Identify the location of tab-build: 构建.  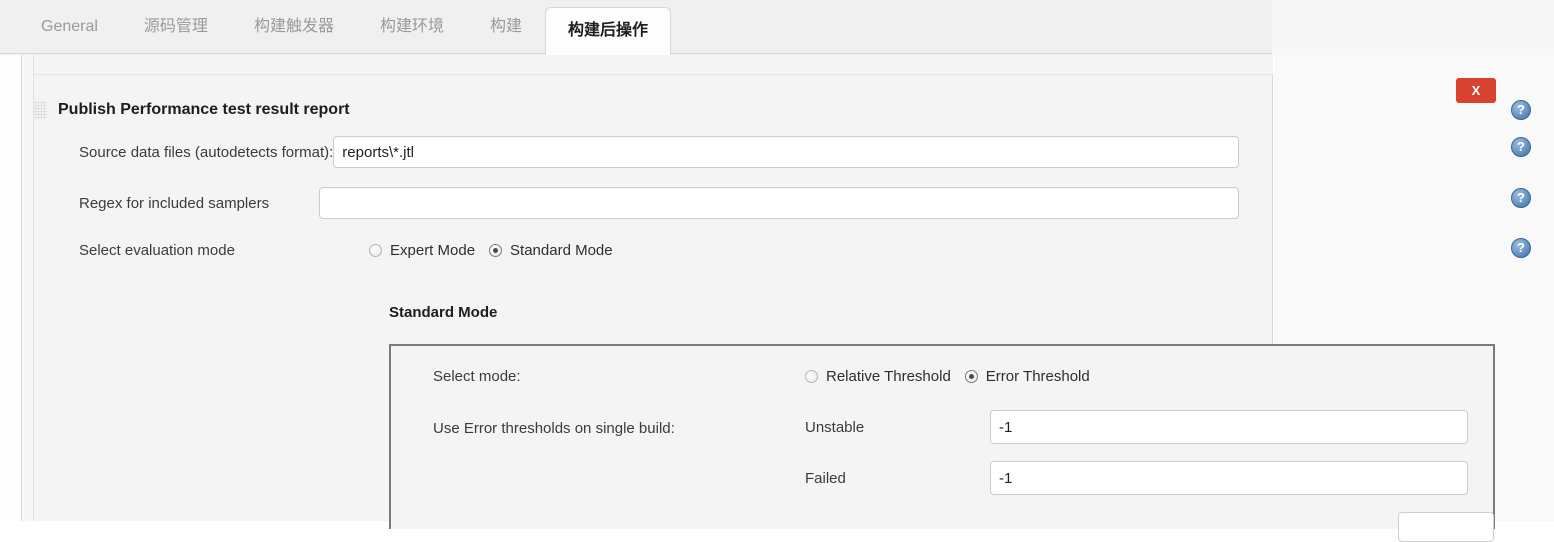
(506, 27).